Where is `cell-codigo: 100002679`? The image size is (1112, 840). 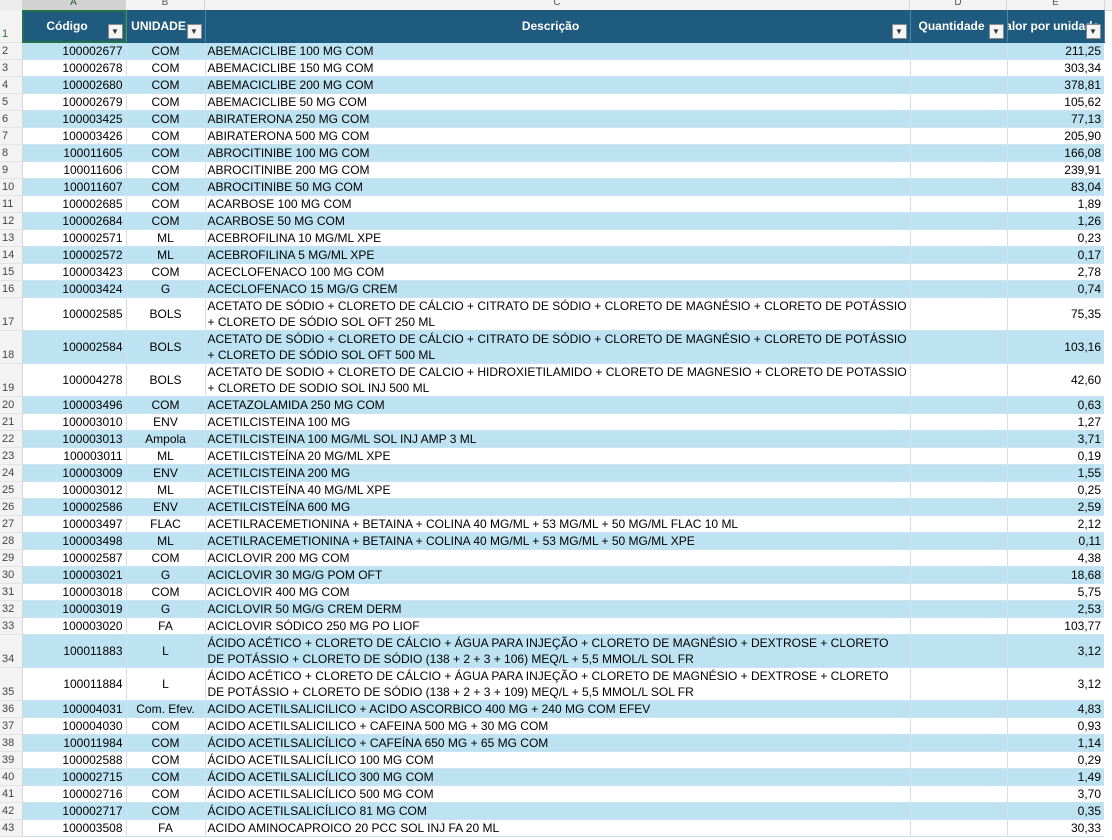 cell-codigo: 100002679 is located at coordinates (74, 102).